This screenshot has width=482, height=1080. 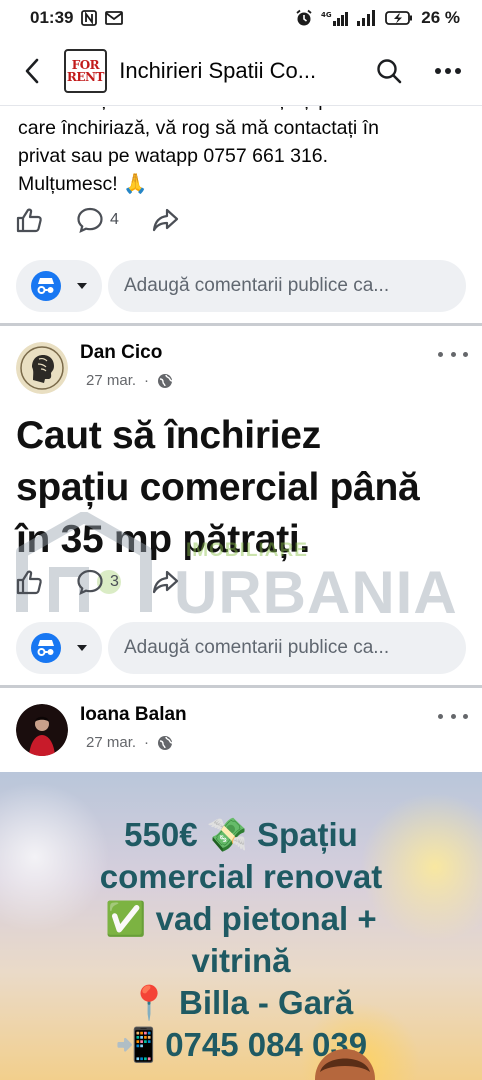 I want to click on back-arrow-icon, so click(x=32, y=70).